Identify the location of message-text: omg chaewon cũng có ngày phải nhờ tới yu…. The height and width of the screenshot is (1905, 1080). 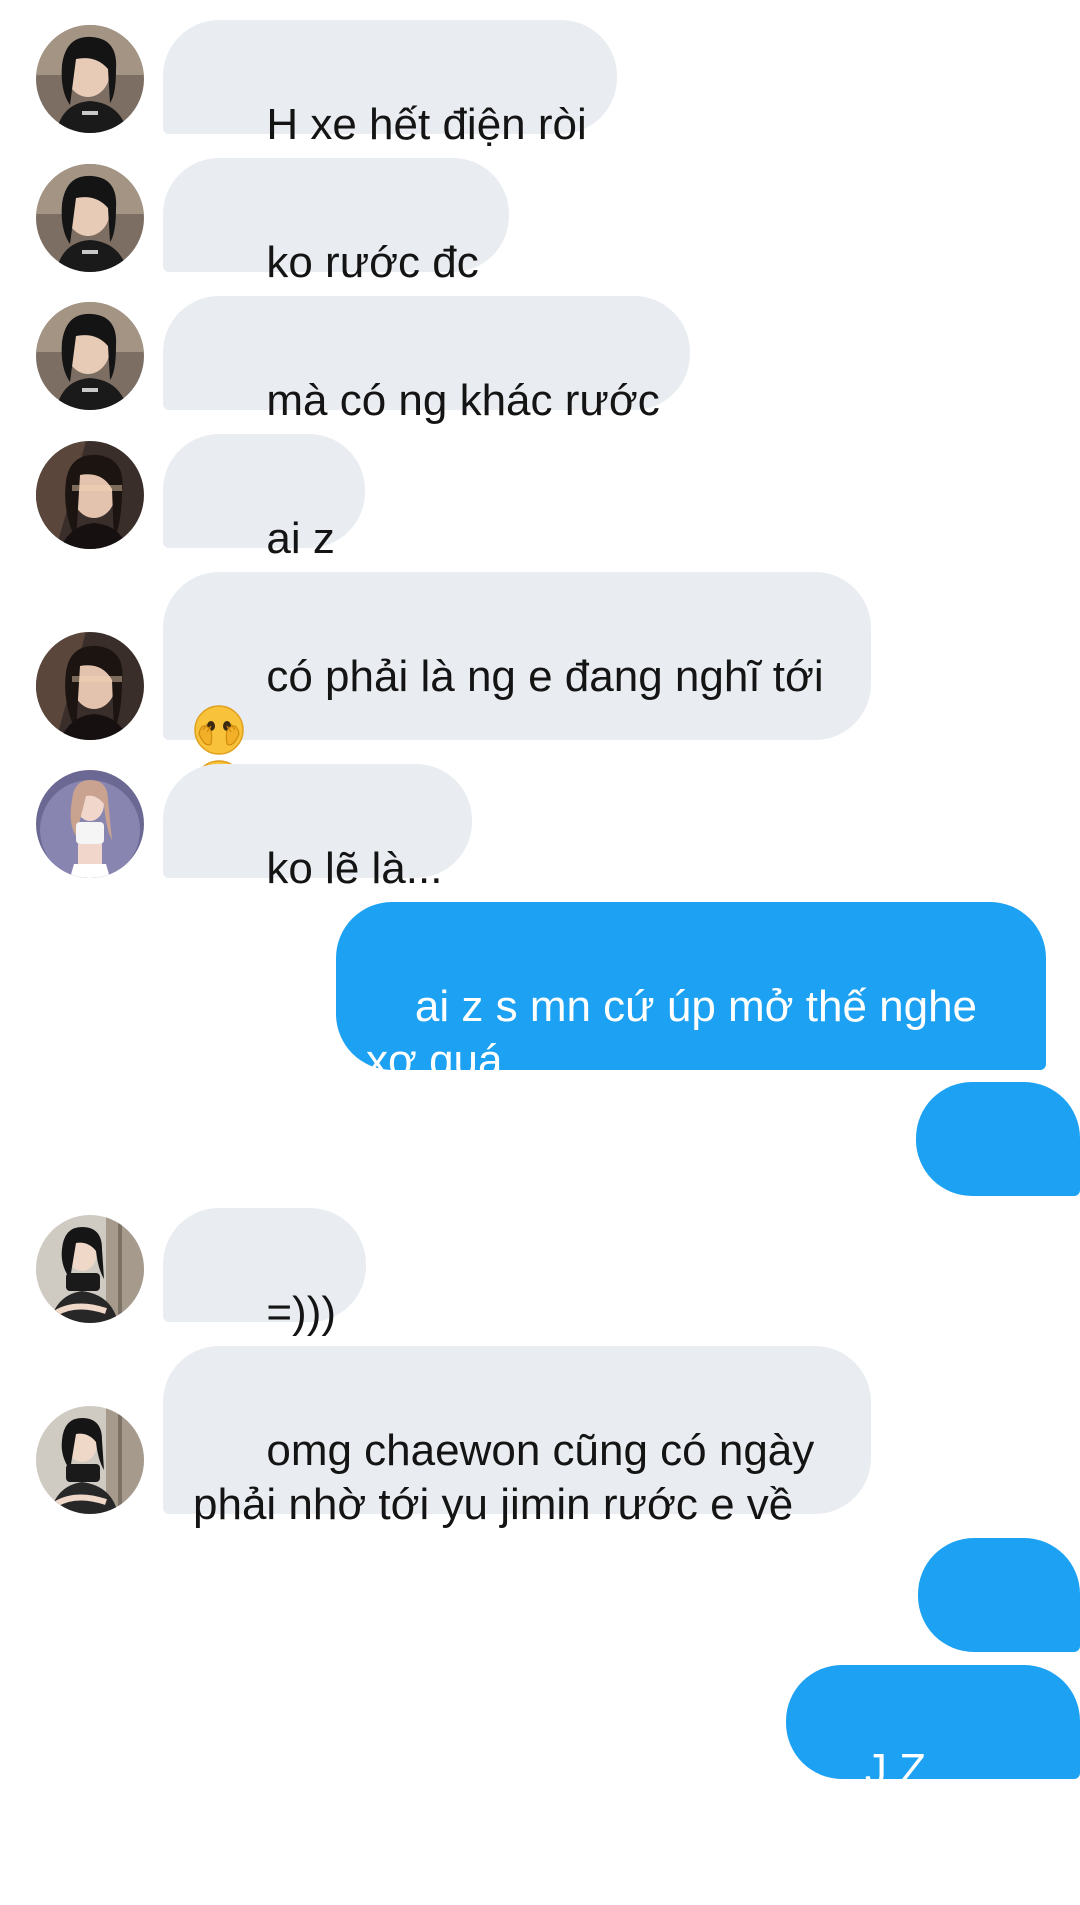
(510, 1477).